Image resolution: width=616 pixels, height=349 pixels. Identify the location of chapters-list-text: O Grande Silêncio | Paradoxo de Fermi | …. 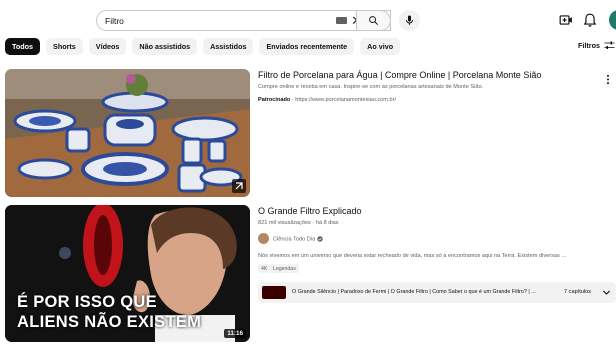
(414, 292).